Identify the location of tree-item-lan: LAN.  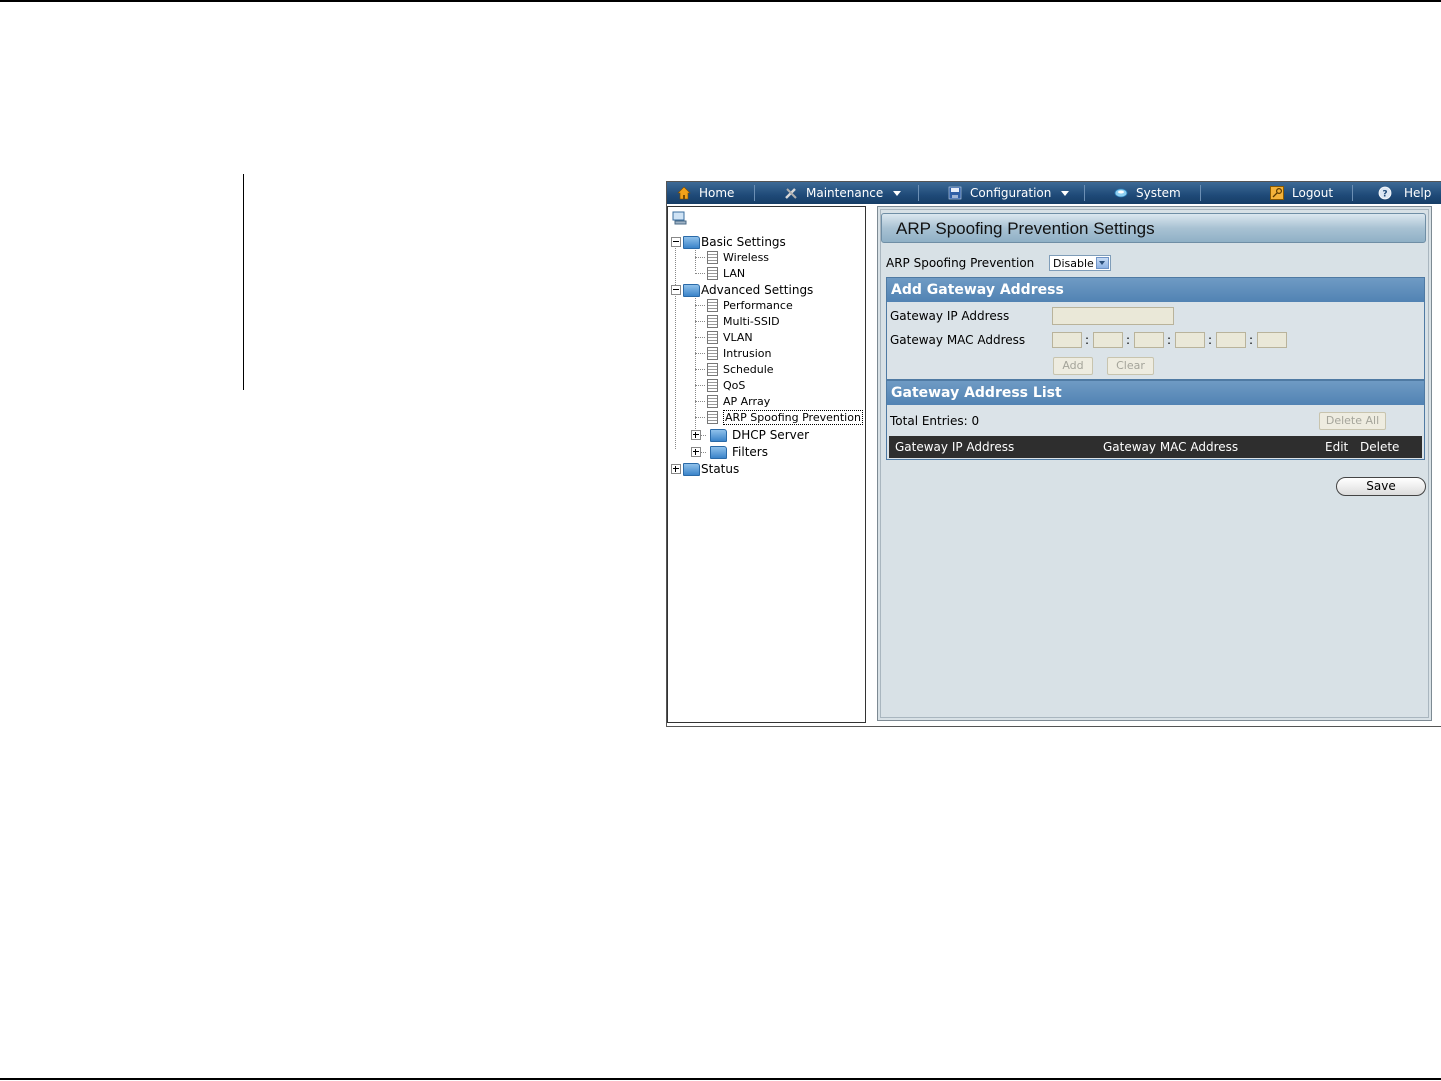
(720, 273).